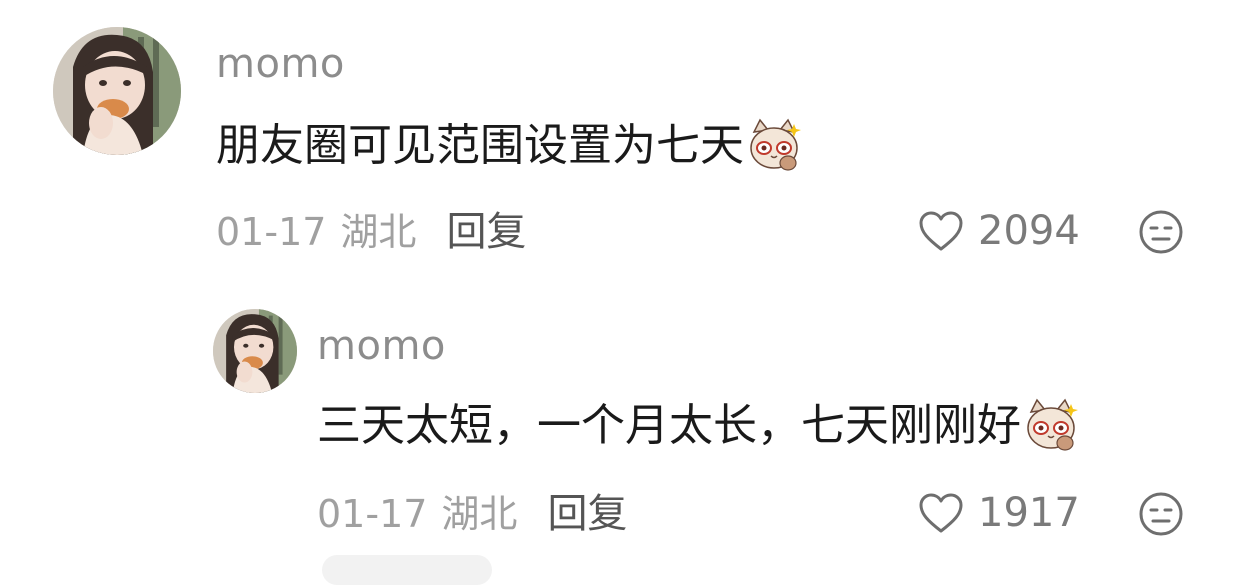 The height and width of the screenshot is (585, 1260). Describe the element at coordinates (1029, 513) in the screenshot. I see `like-count: 1917` at that location.